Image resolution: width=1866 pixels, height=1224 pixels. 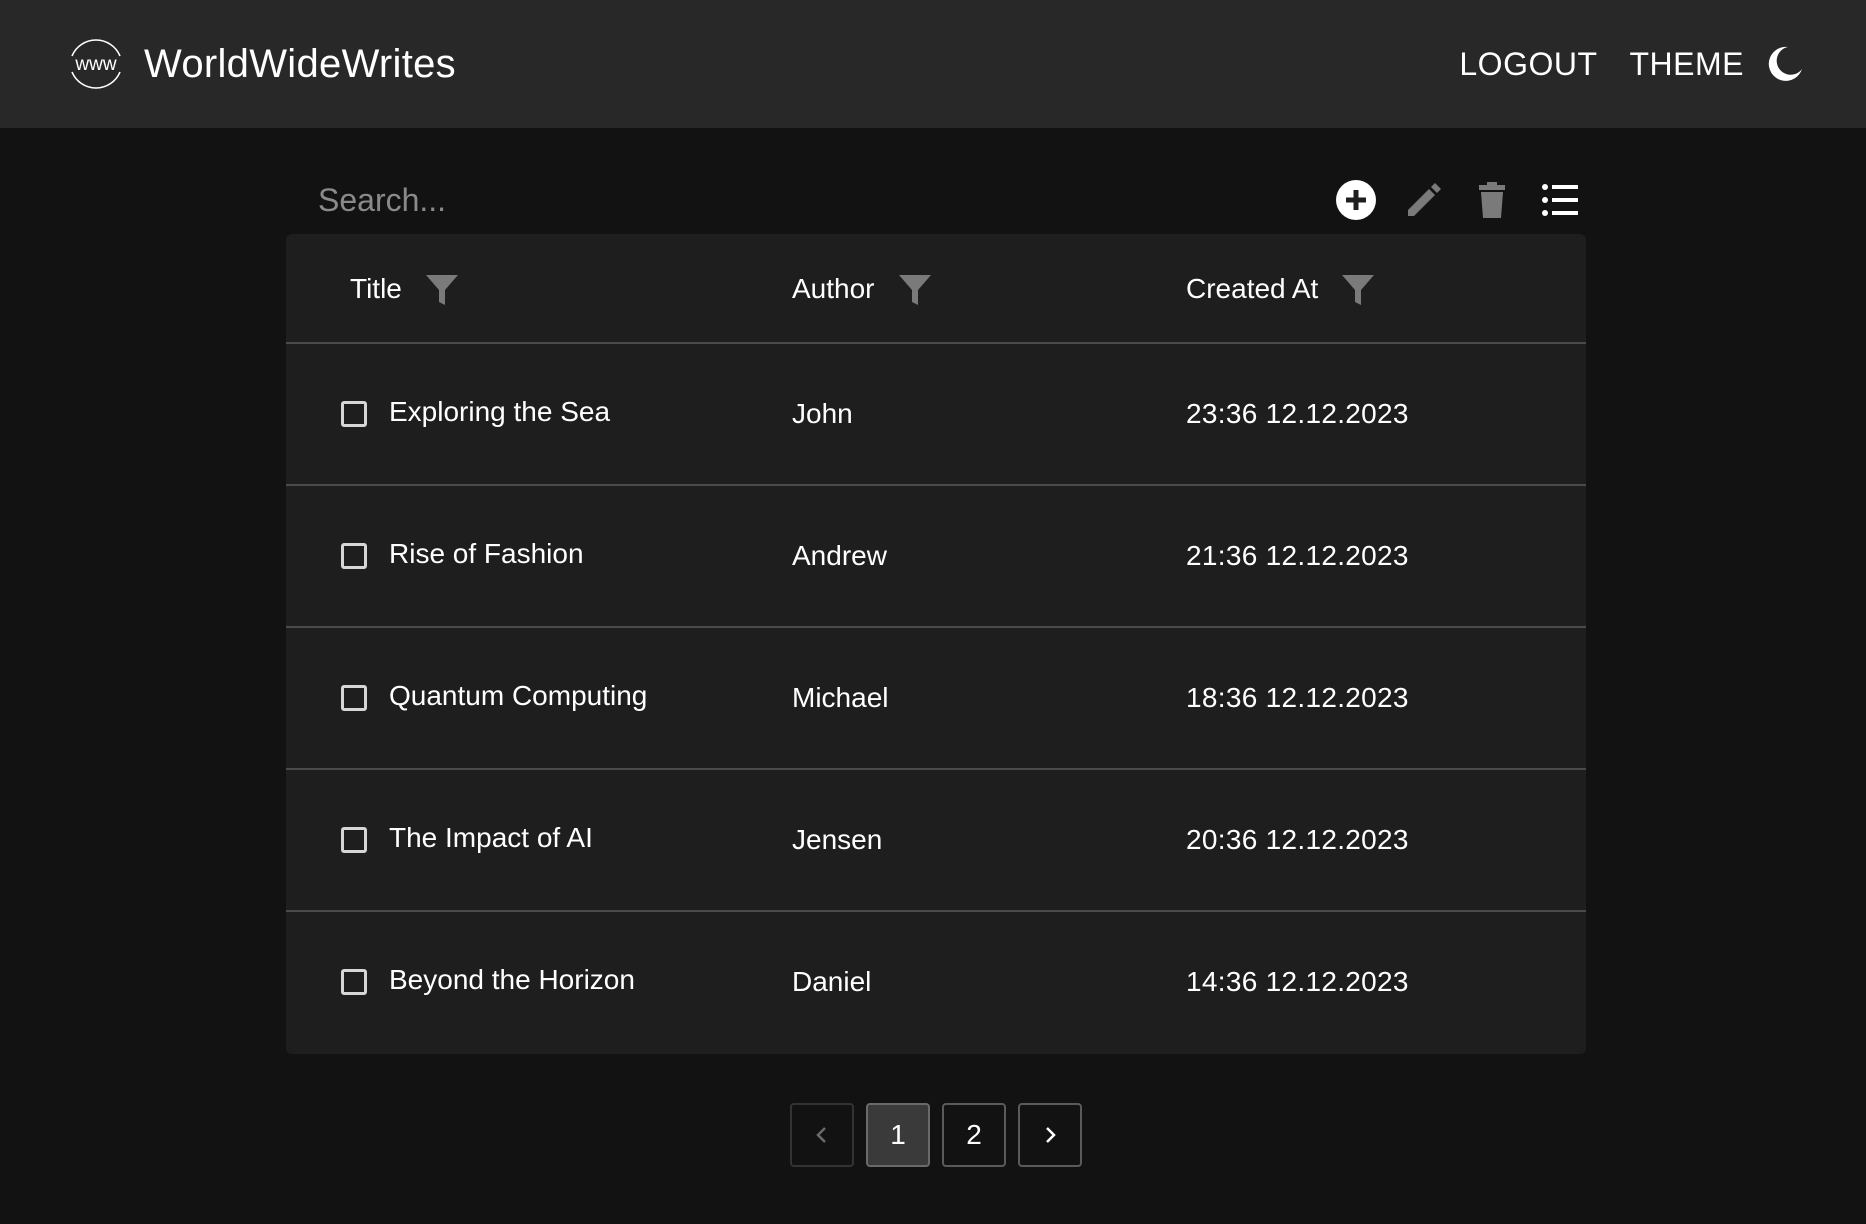 I want to click on row-title: The Impact of AI, so click(x=491, y=837).